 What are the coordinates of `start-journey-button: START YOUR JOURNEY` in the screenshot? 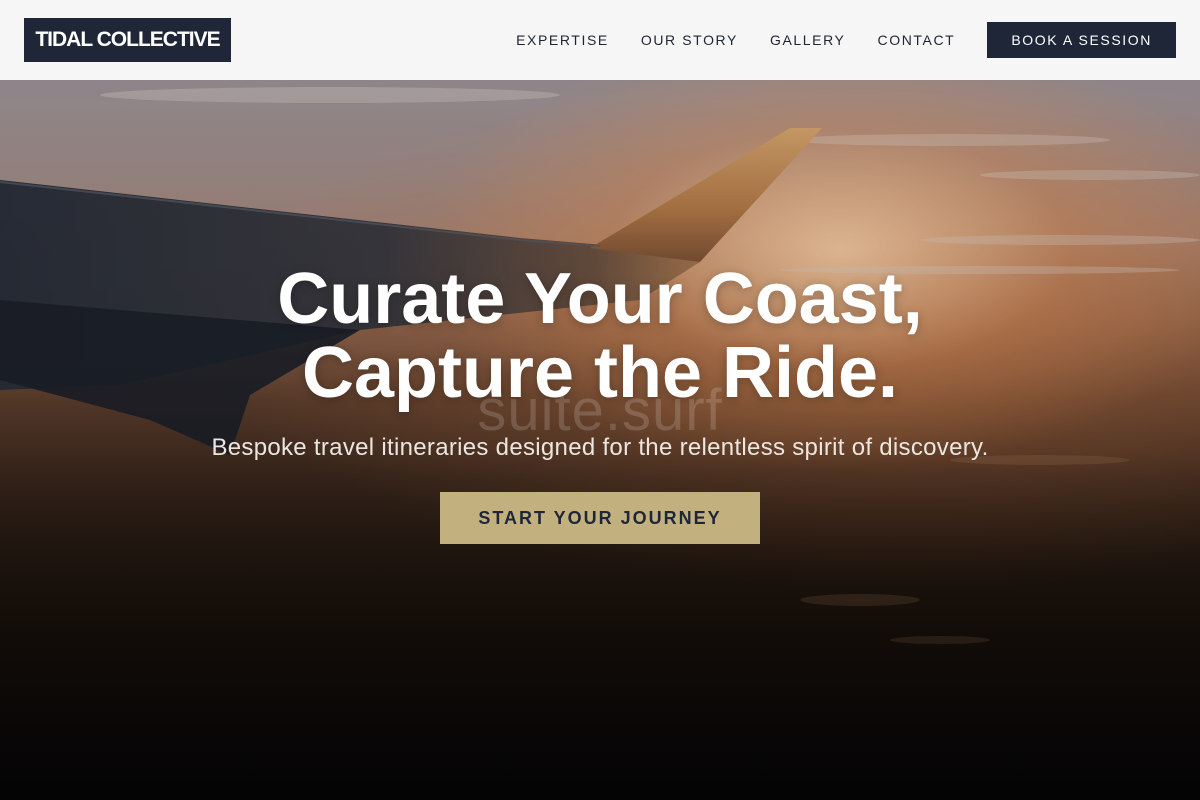 It's located at (600, 518).